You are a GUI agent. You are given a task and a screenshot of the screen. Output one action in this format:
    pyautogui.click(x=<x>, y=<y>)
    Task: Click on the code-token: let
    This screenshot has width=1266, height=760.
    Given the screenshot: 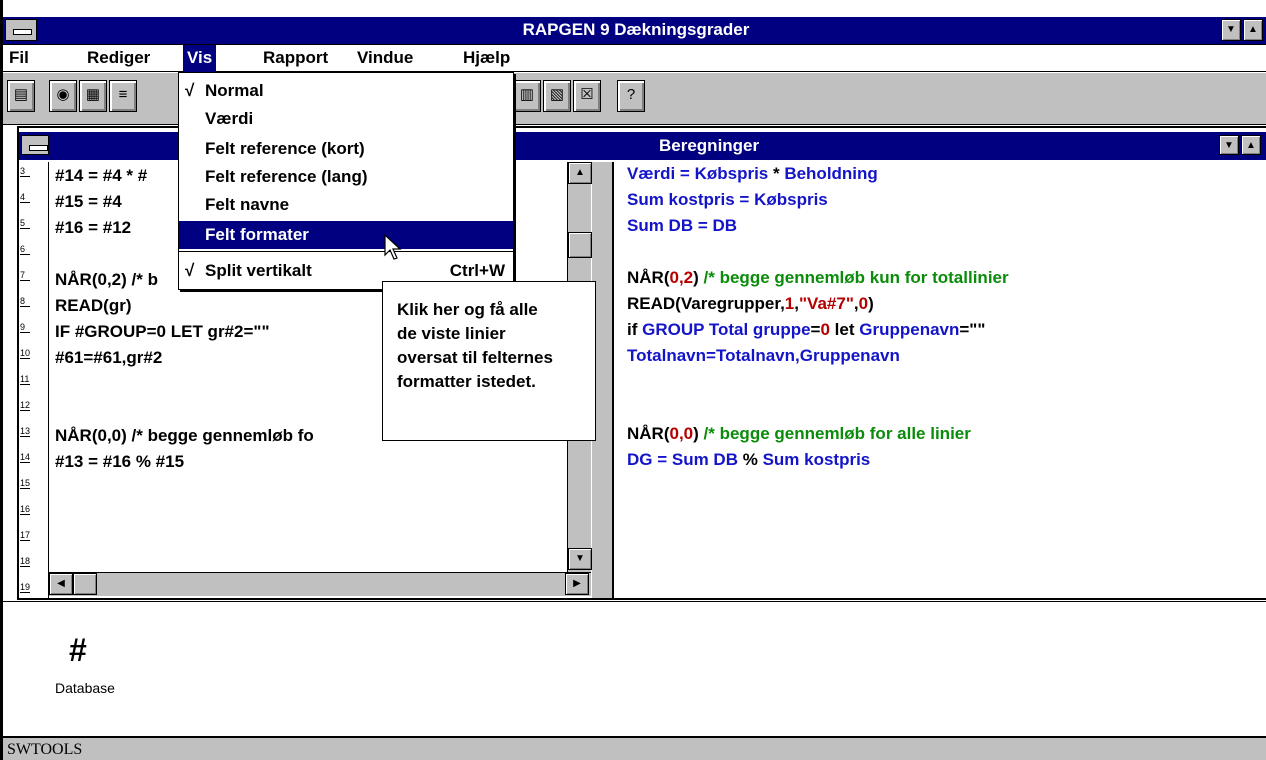 What is the action you would take?
    pyautogui.click(x=844, y=329)
    